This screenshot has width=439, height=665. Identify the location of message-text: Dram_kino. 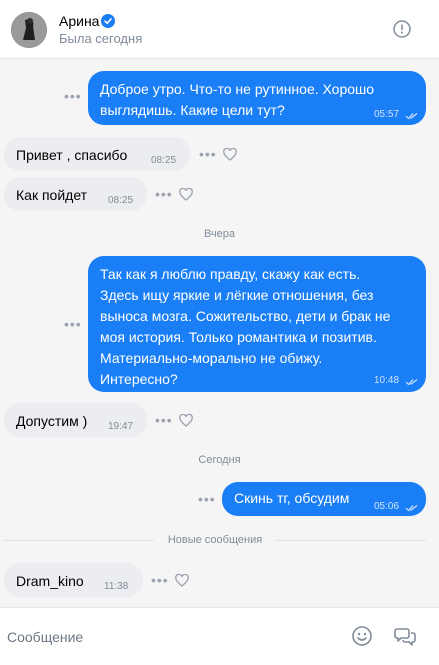
(50, 581).